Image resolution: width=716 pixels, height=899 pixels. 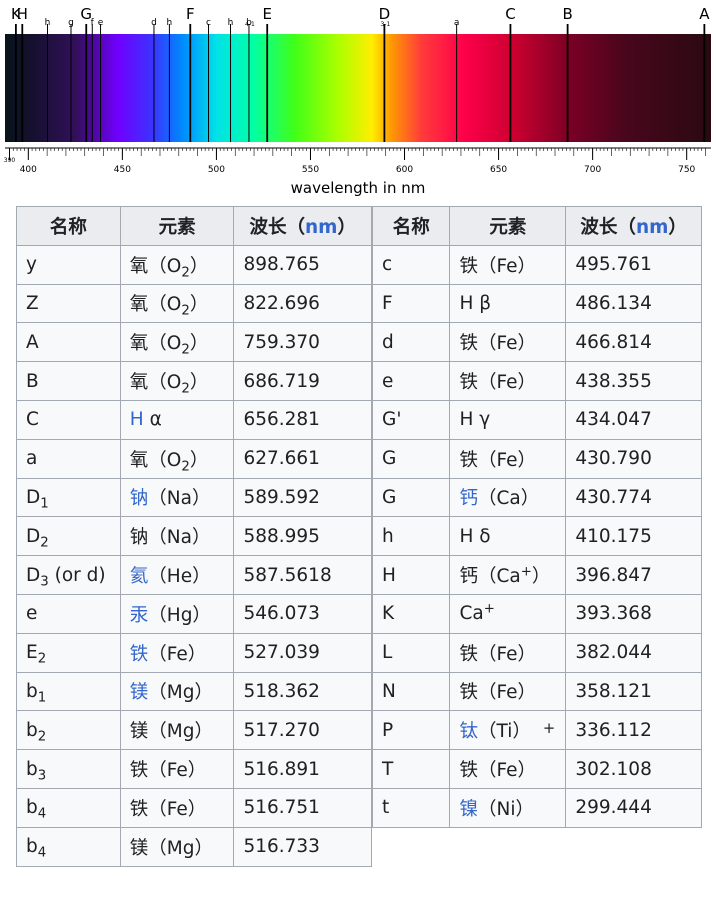 What do you see at coordinates (302, 846) in the screenshot?
I see `wavelength-cell: 516.733` at bounding box center [302, 846].